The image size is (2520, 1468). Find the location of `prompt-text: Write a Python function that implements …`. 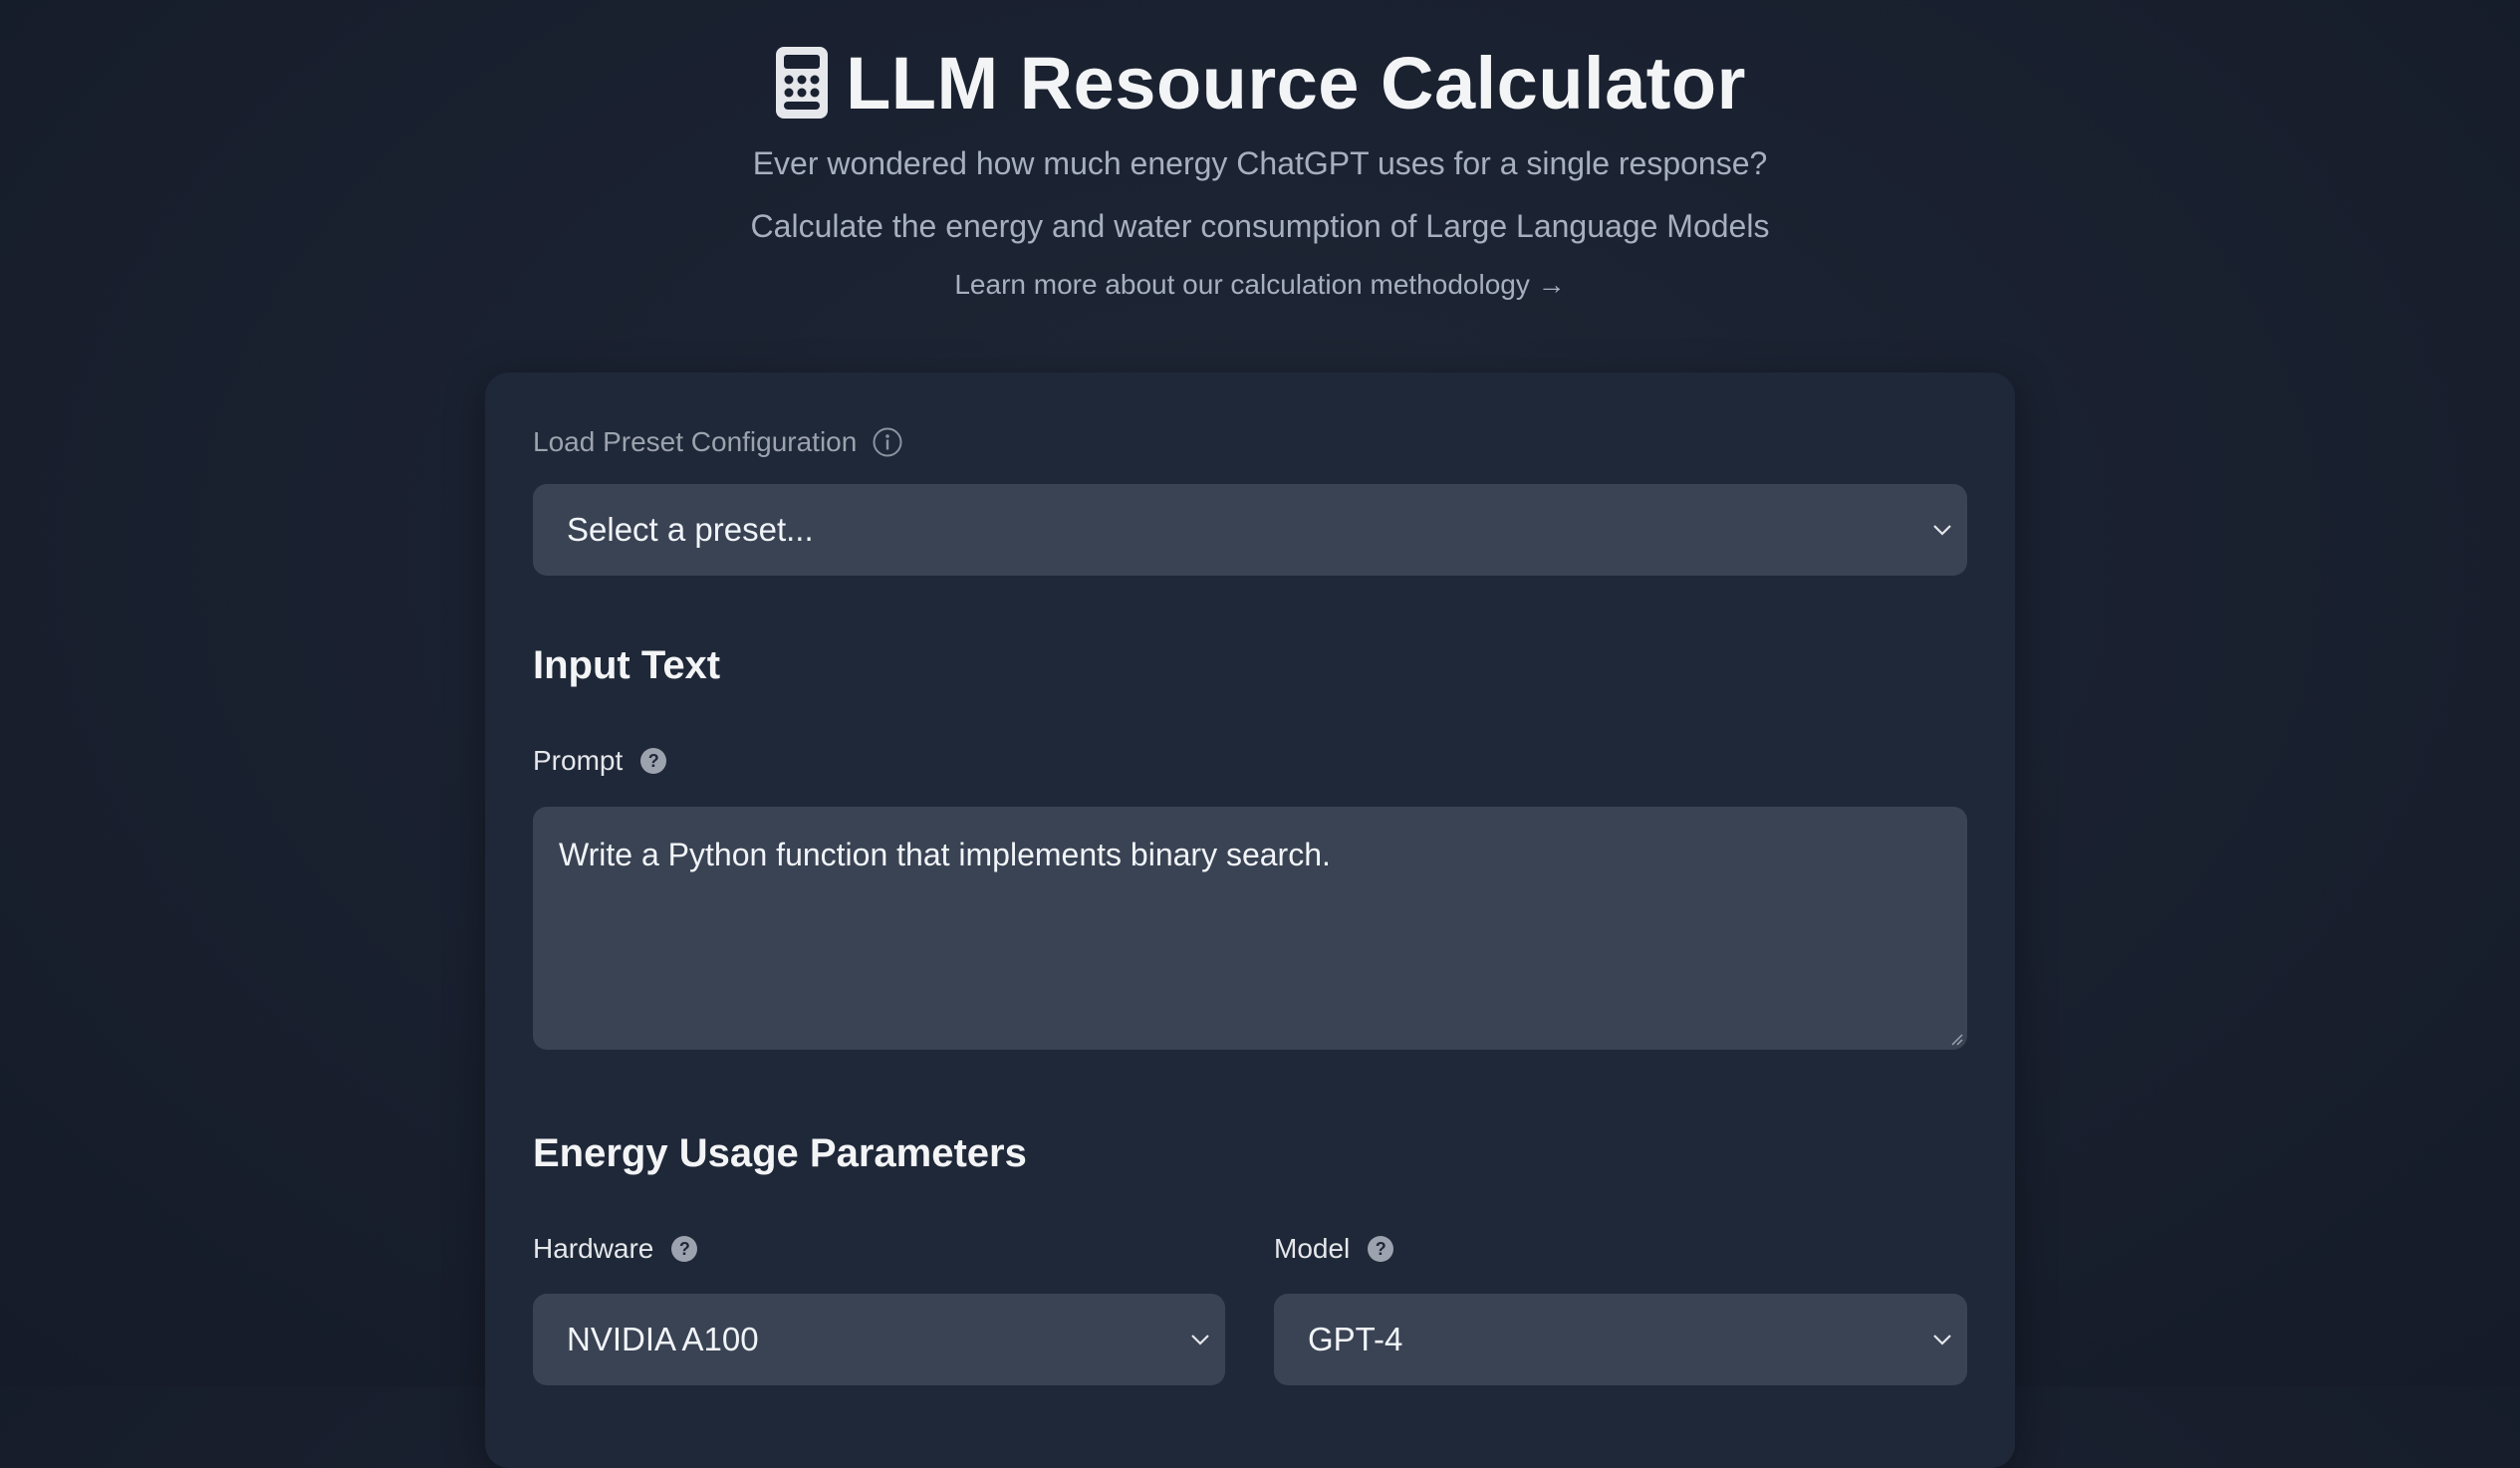

prompt-text: Write a Python function that implements … is located at coordinates (945, 854).